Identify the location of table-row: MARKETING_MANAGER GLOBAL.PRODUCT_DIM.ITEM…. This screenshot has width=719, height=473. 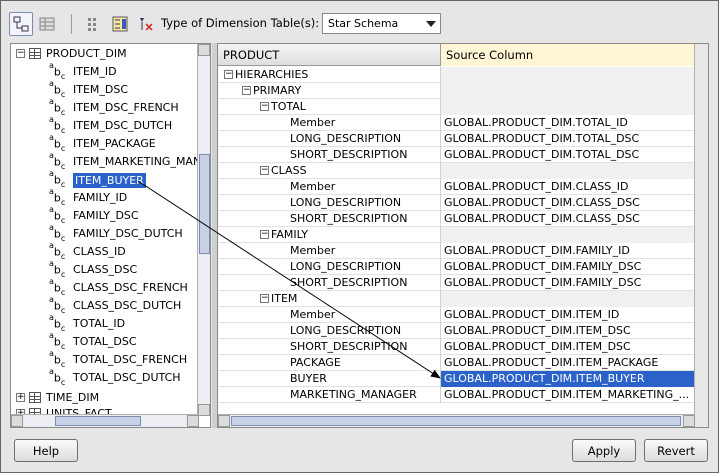
(456, 395).